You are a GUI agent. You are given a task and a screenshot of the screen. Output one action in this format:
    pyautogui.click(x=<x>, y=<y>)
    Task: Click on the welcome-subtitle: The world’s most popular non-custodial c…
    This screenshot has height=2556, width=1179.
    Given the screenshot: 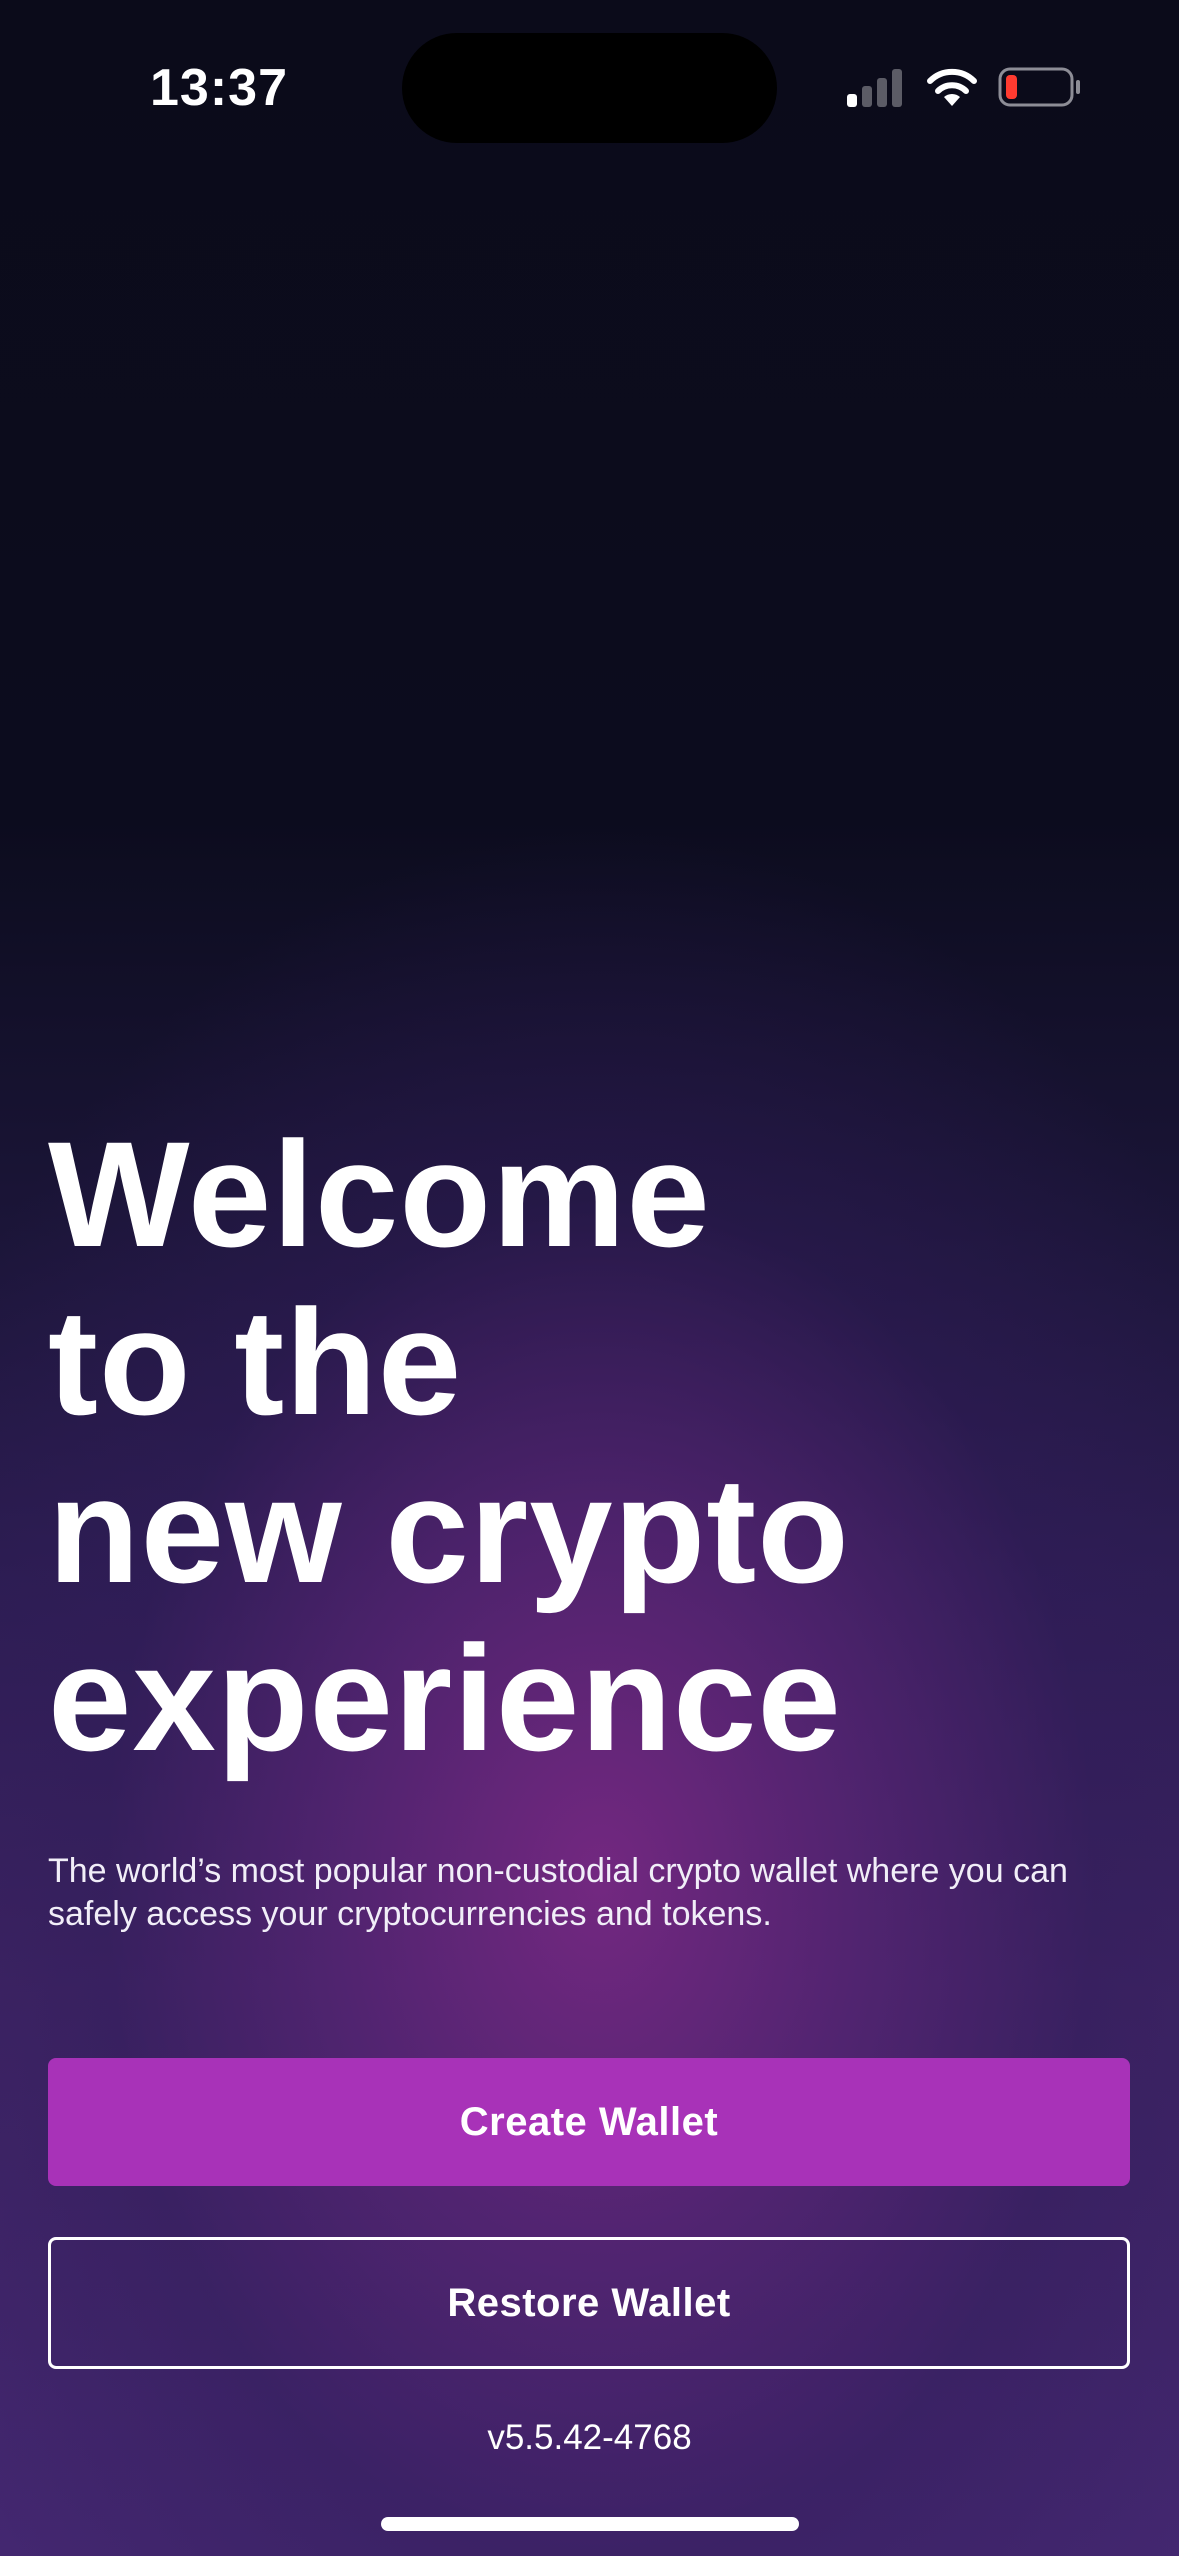 What is the action you would take?
    pyautogui.click(x=558, y=1892)
    